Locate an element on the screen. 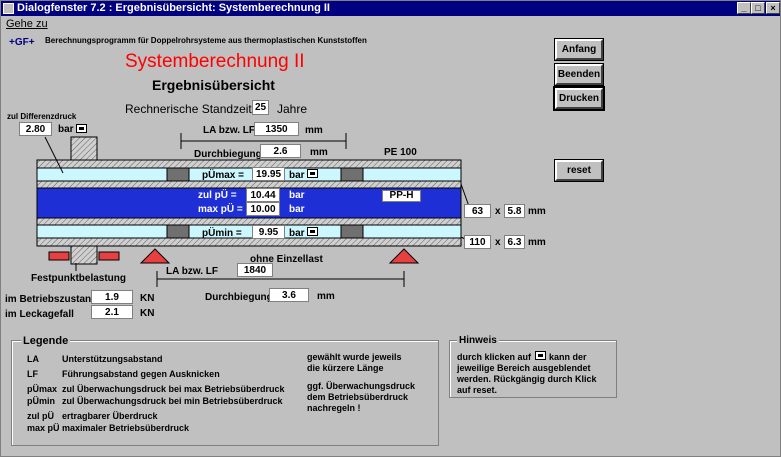 The height and width of the screenshot is (458, 781). legende-key: pÜmax is located at coordinates (42, 389).